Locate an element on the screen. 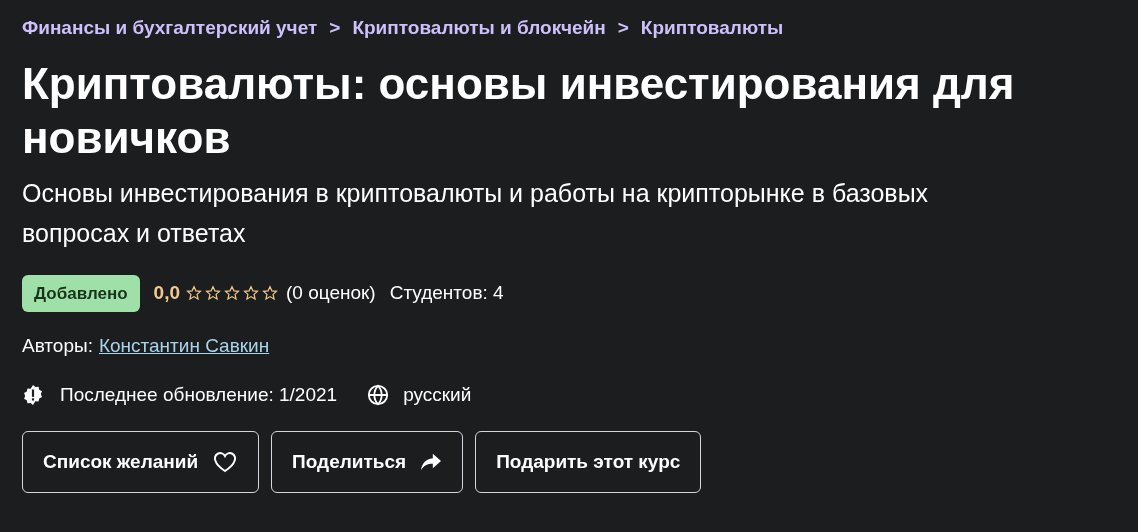 The height and width of the screenshot is (532, 1138). status-badge: Добавлено is located at coordinates (81, 293).